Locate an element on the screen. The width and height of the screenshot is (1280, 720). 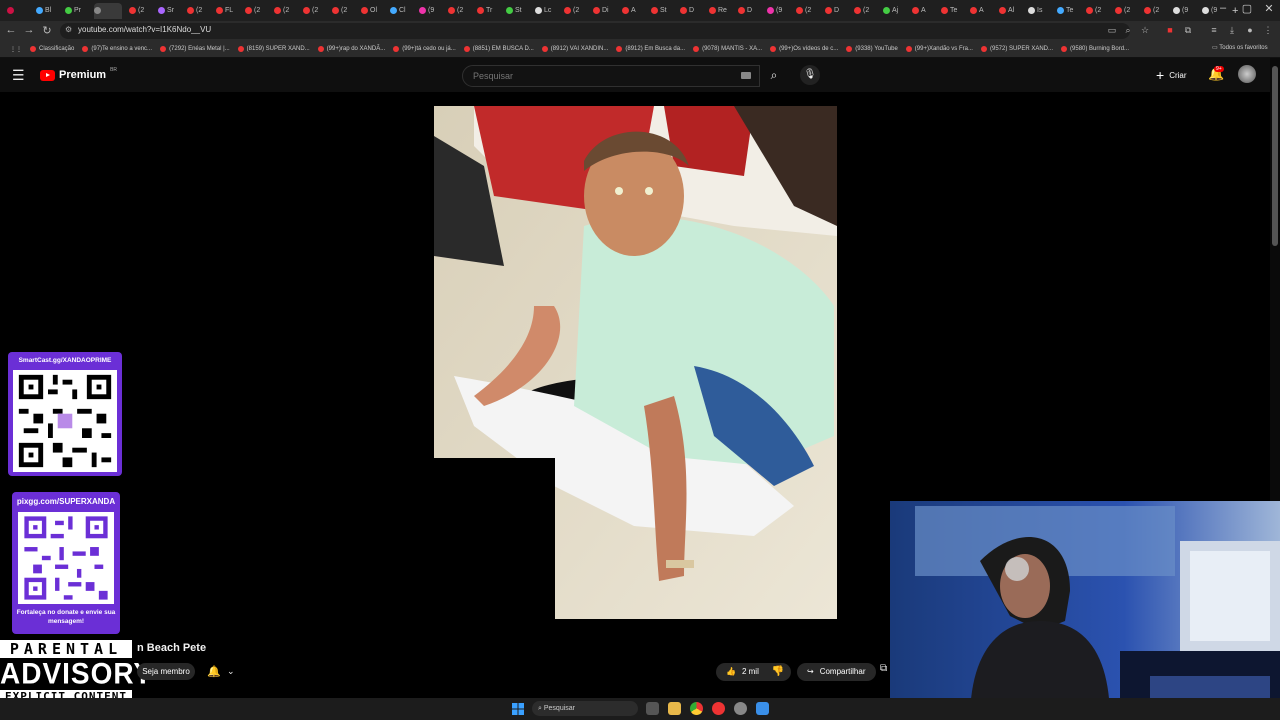
browser-tab: Pr is located at coordinates (76, 11).